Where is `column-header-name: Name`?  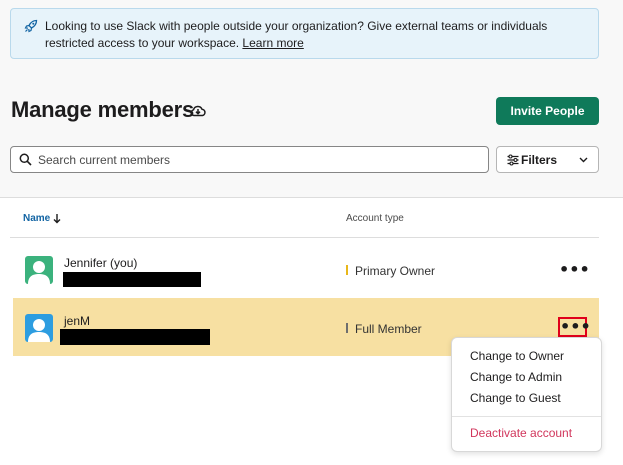
column-header-name: Name is located at coordinates (36, 218).